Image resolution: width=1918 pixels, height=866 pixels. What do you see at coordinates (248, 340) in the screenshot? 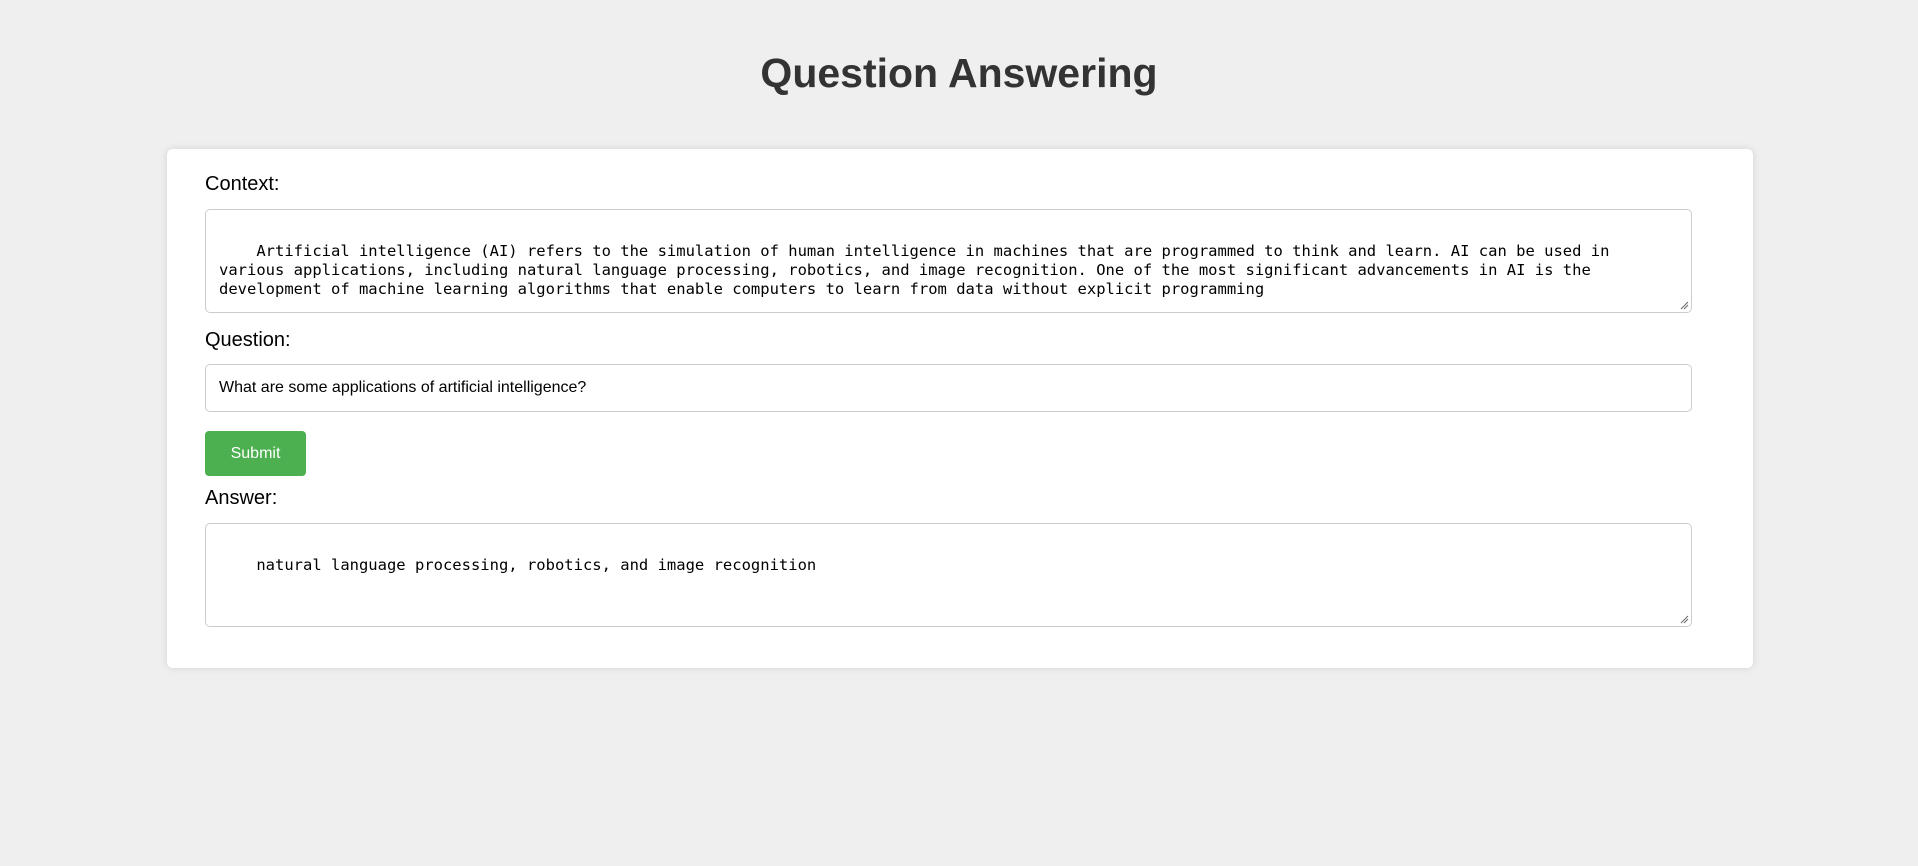
I see `question-label: Question:` at bounding box center [248, 340].